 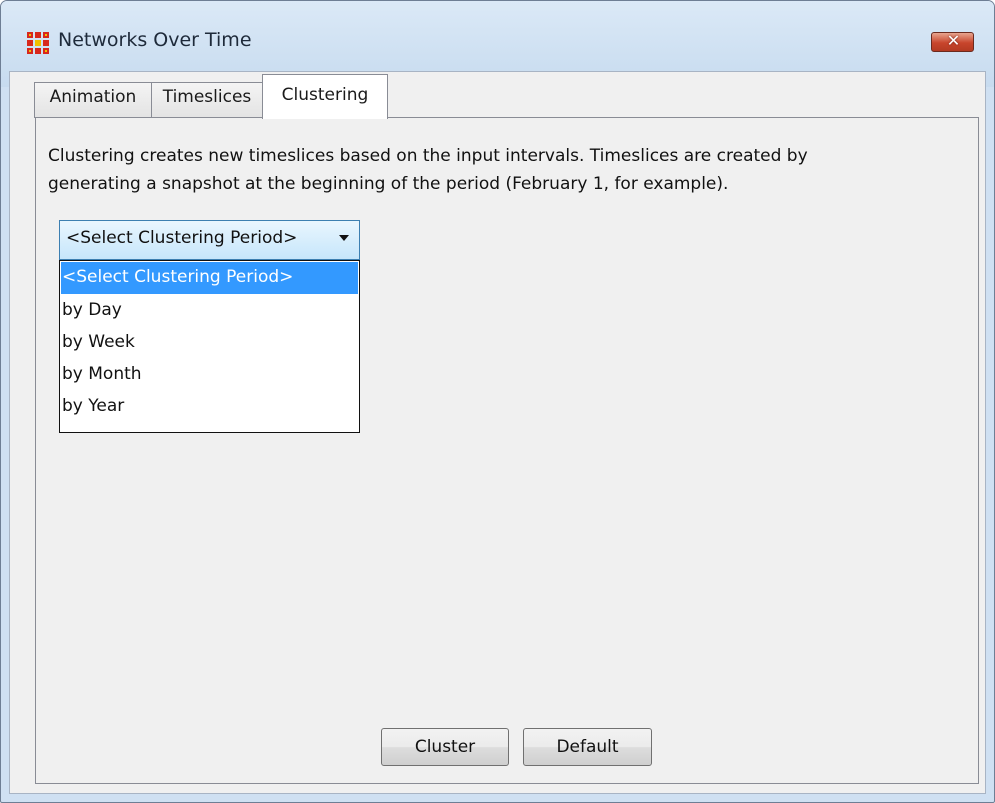 I want to click on dropdown-option-by-month: by Month, so click(x=209, y=375).